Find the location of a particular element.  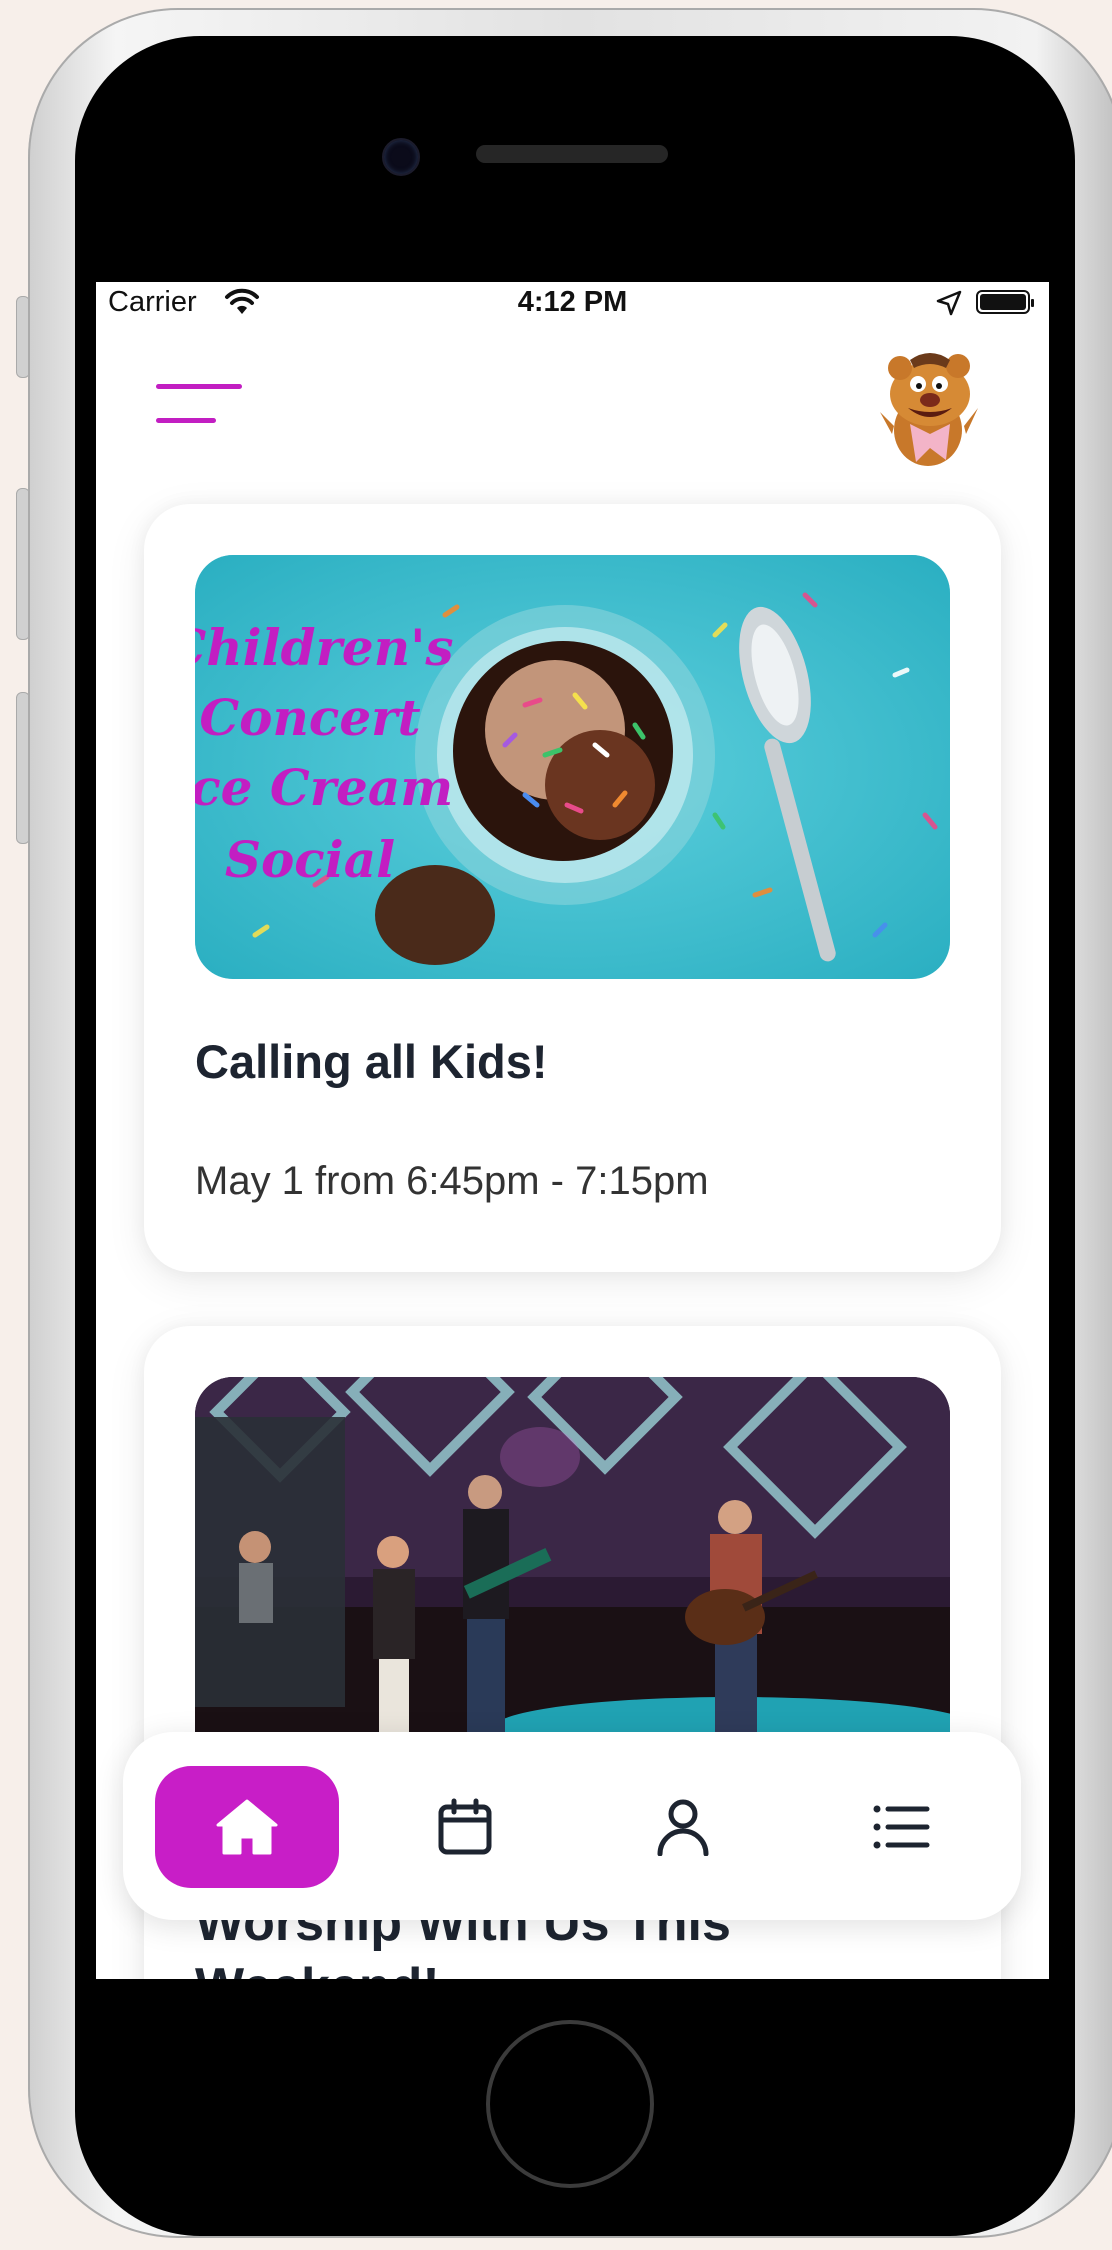

bottom-tab-bar is located at coordinates (572, 1826).